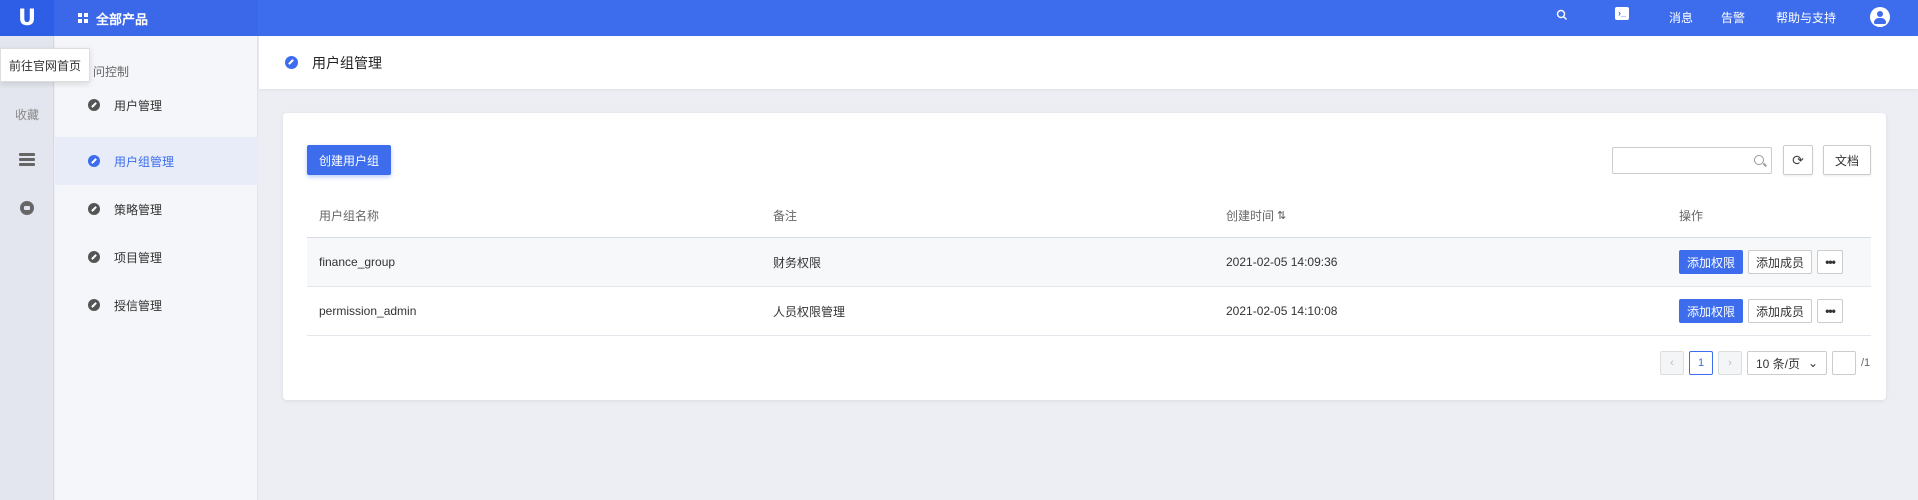 Image resolution: width=1918 pixels, height=500 pixels. What do you see at coordinates (1282, 262) in the screenshot?
I see `group-created: 2021-02-05 14:09:36` at bounding box center [1282, 262].